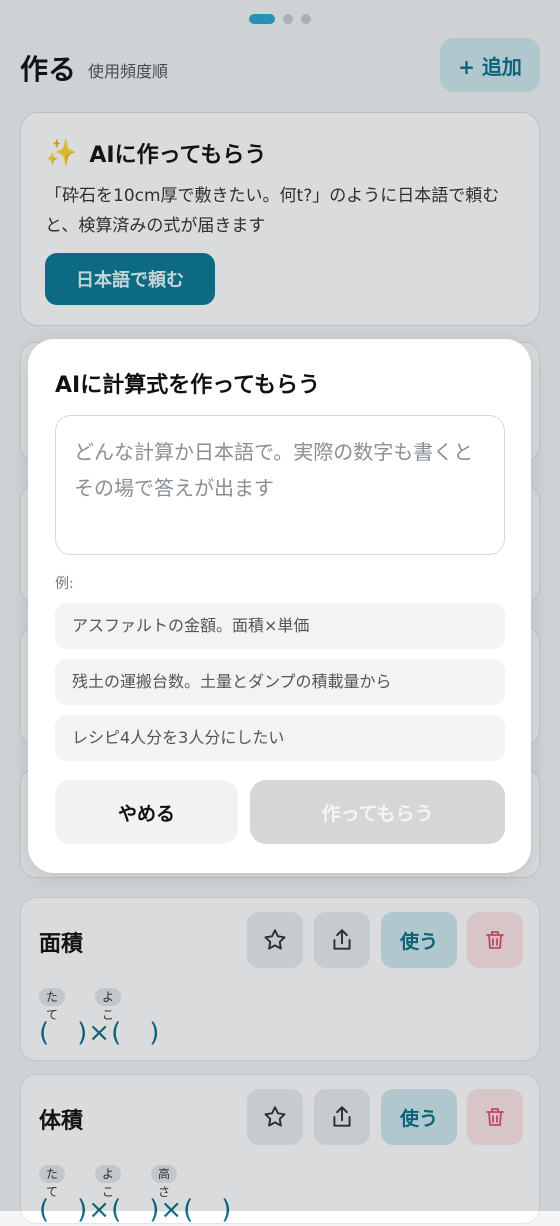  Describe the element at coordinates (280, 682) in the screenshot. I see `example-chip: 残土の運搬台数。土量とダンプの積載量から` at that location.